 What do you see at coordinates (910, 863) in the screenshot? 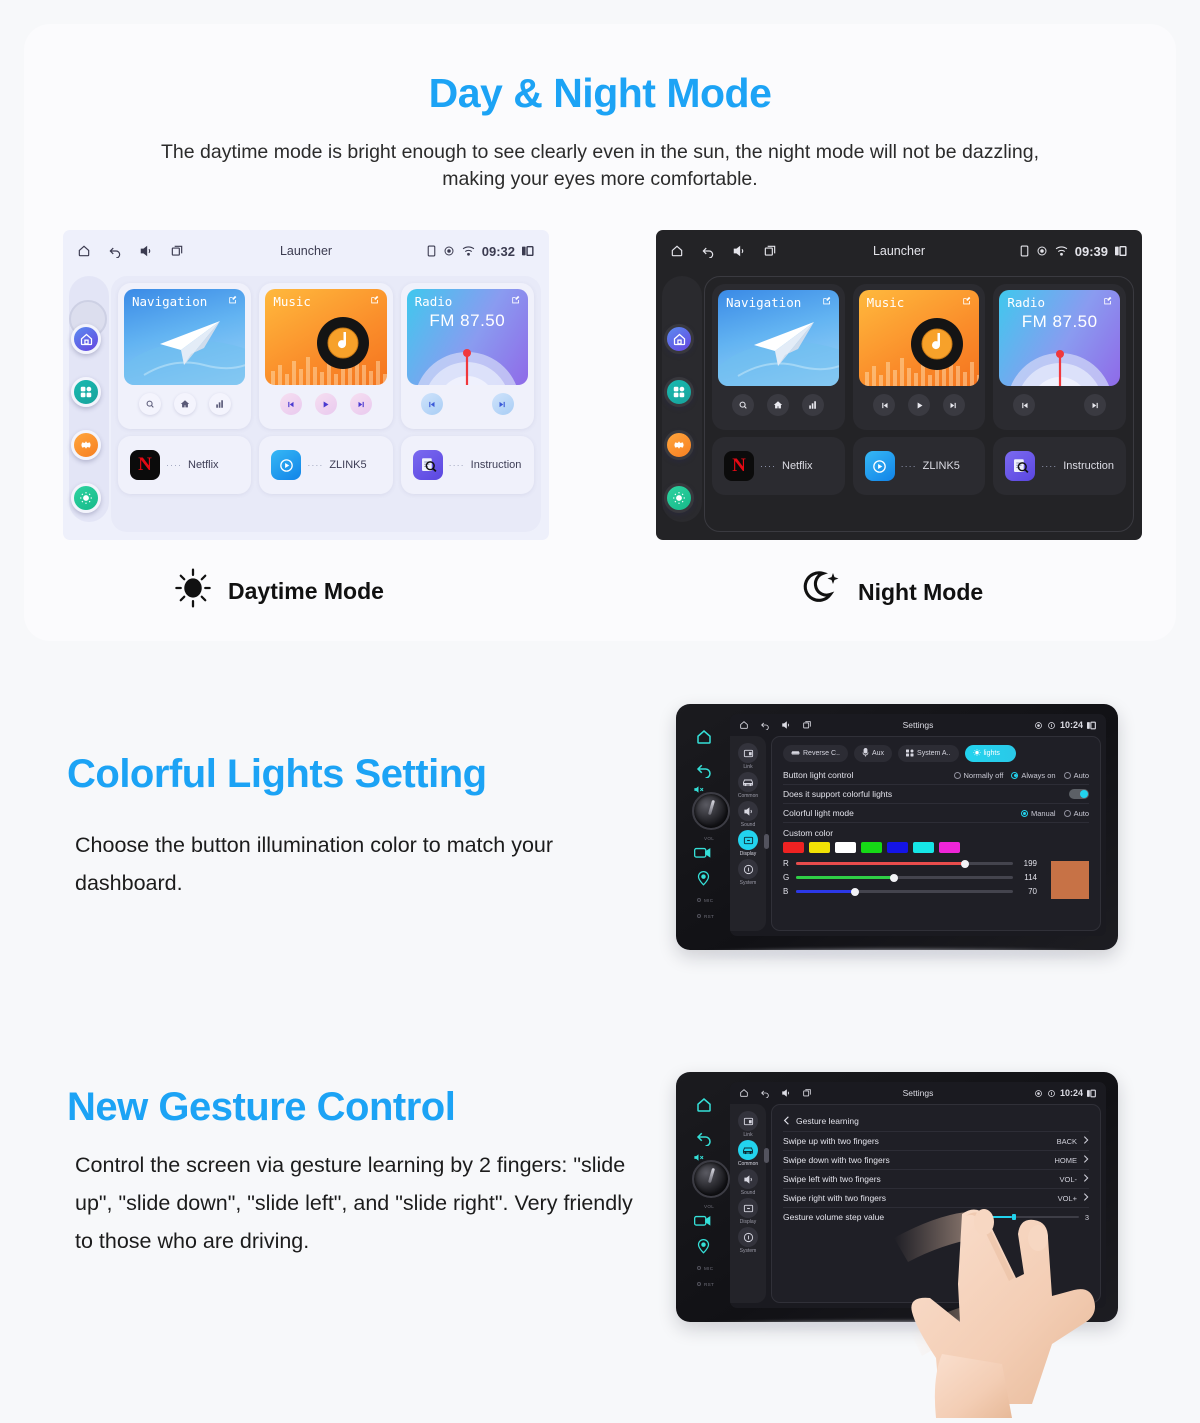
I see `slider-row-r: R 199` at bounding box center [910, 863].